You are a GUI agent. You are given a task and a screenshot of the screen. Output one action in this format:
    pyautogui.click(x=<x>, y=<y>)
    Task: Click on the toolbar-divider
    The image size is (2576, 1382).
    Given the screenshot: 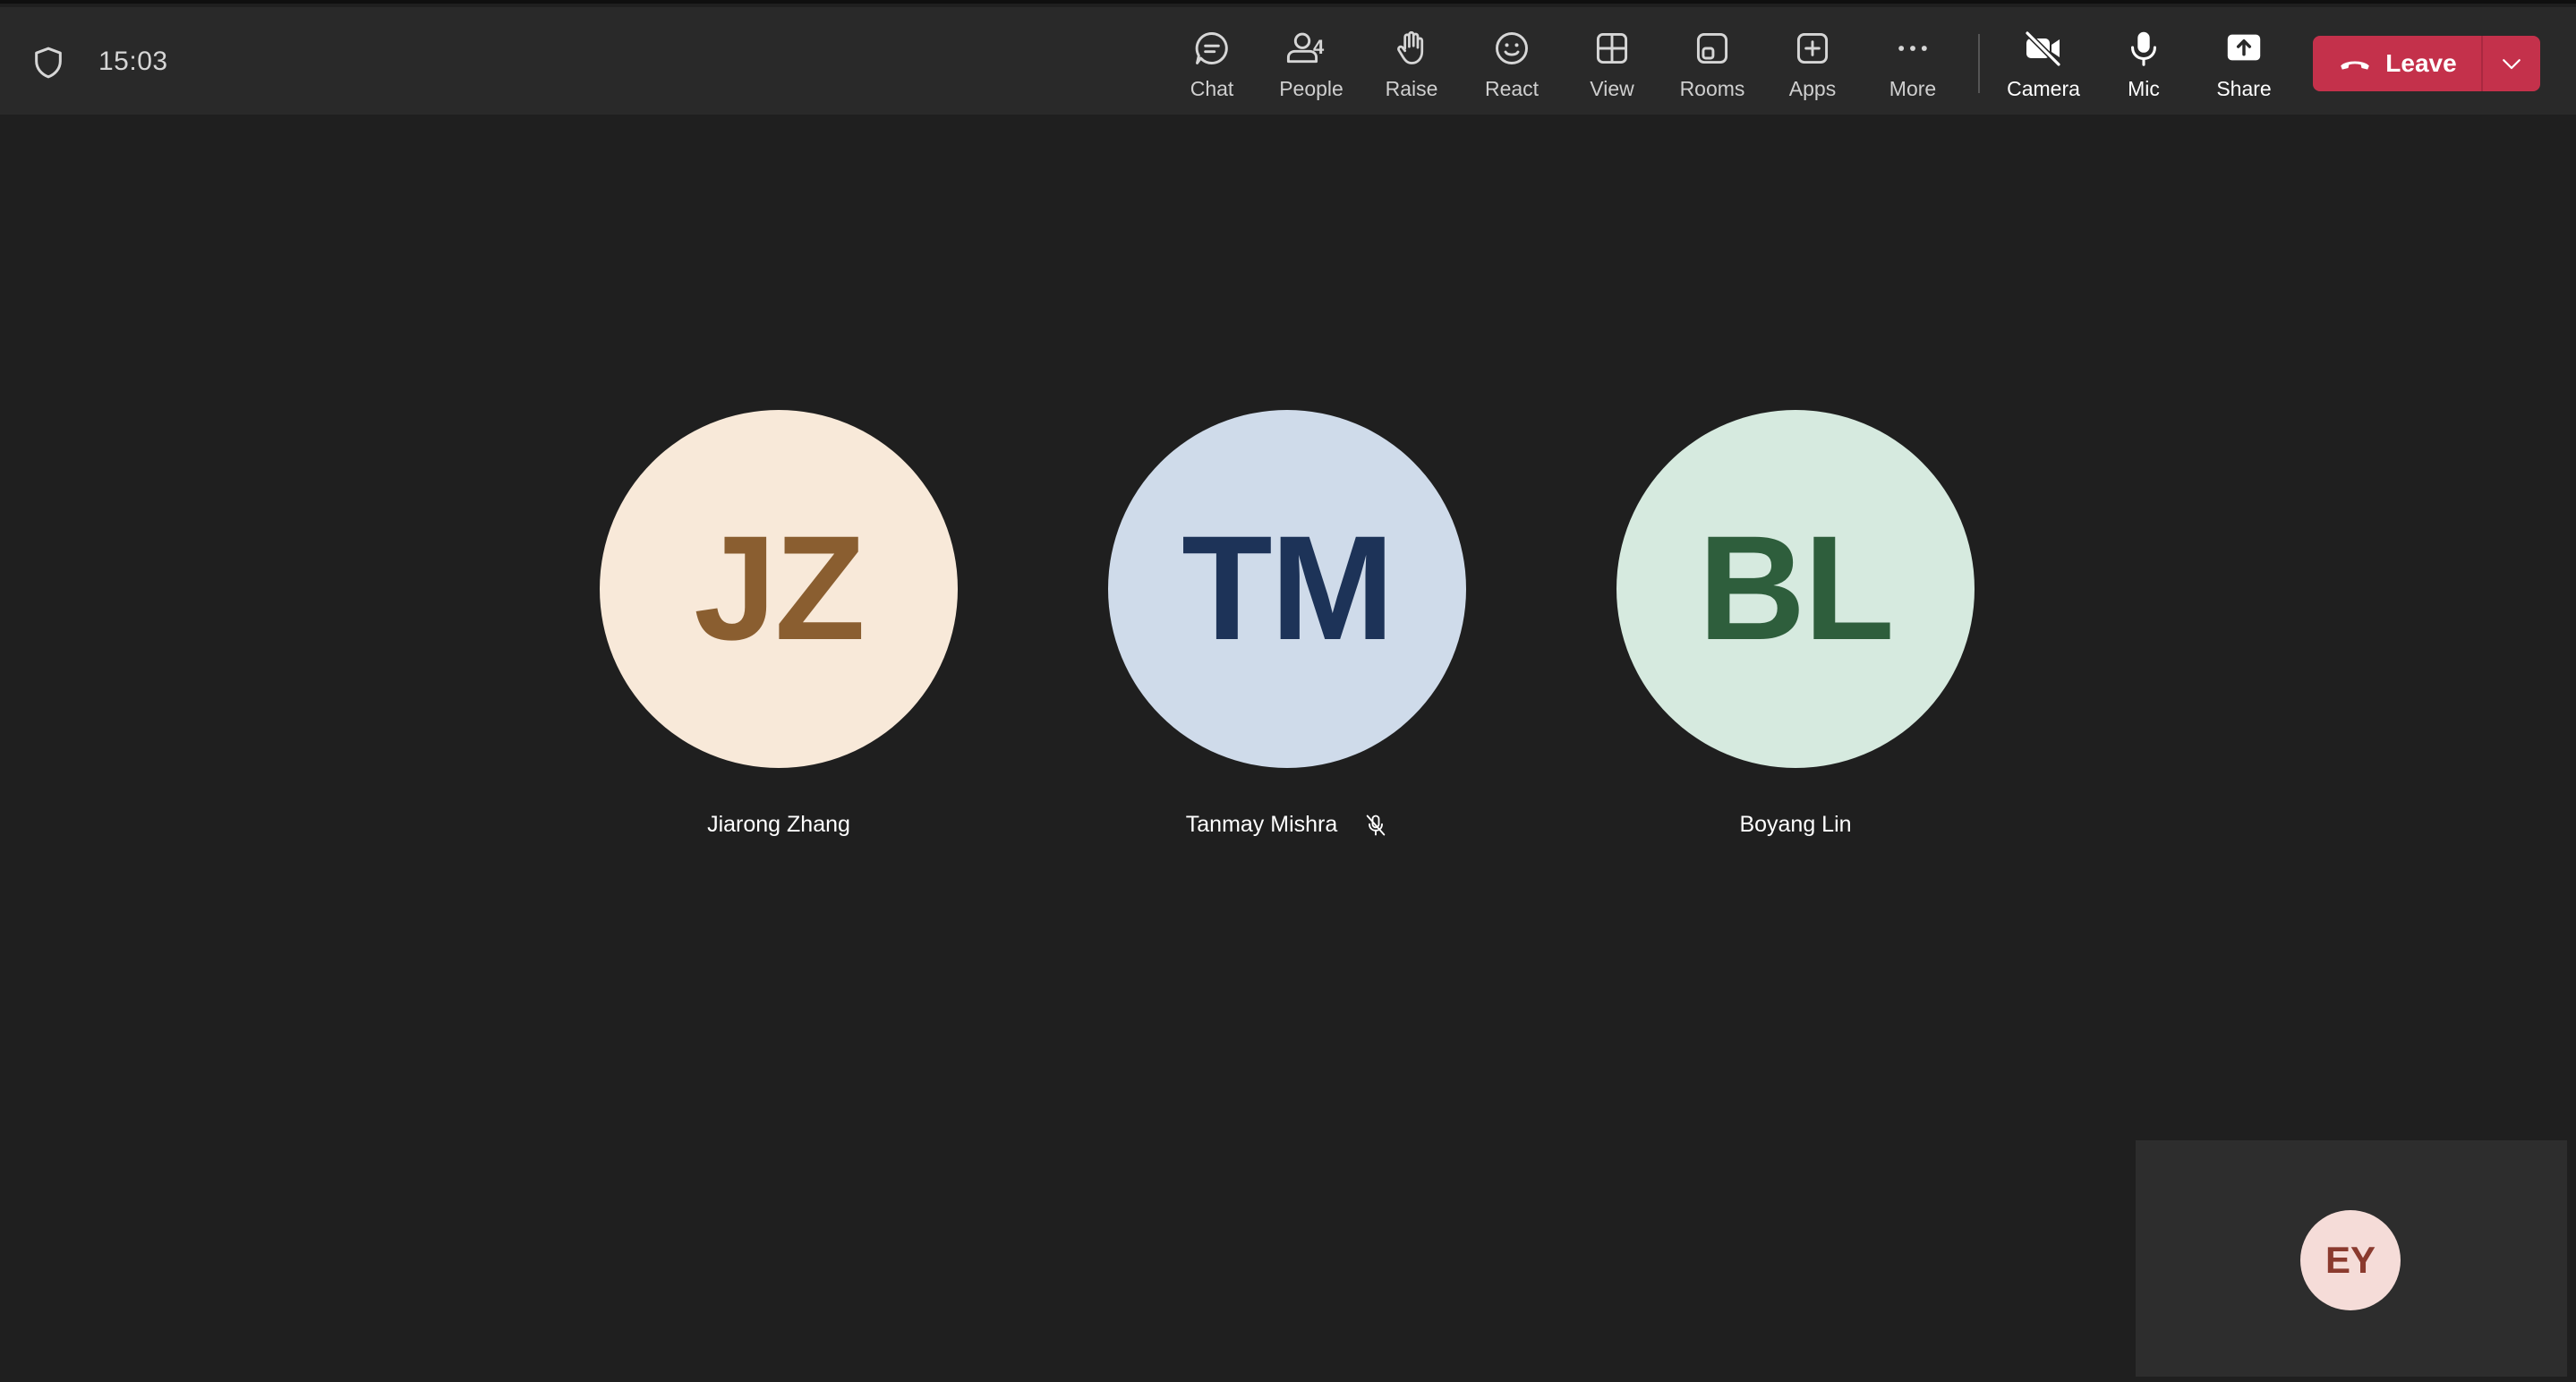 What is the action you would take?
    pyautogui.click(x=1979, y=63)
    